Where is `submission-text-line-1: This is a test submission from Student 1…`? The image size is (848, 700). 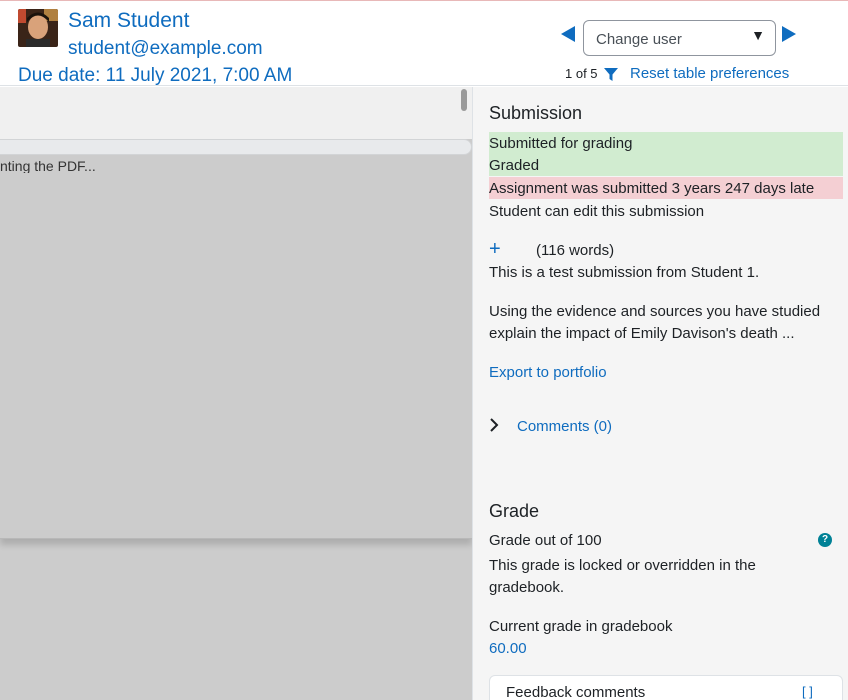
submission-text-line-1: This is a test submission from Student 1… is located at coordinates (624, 272).